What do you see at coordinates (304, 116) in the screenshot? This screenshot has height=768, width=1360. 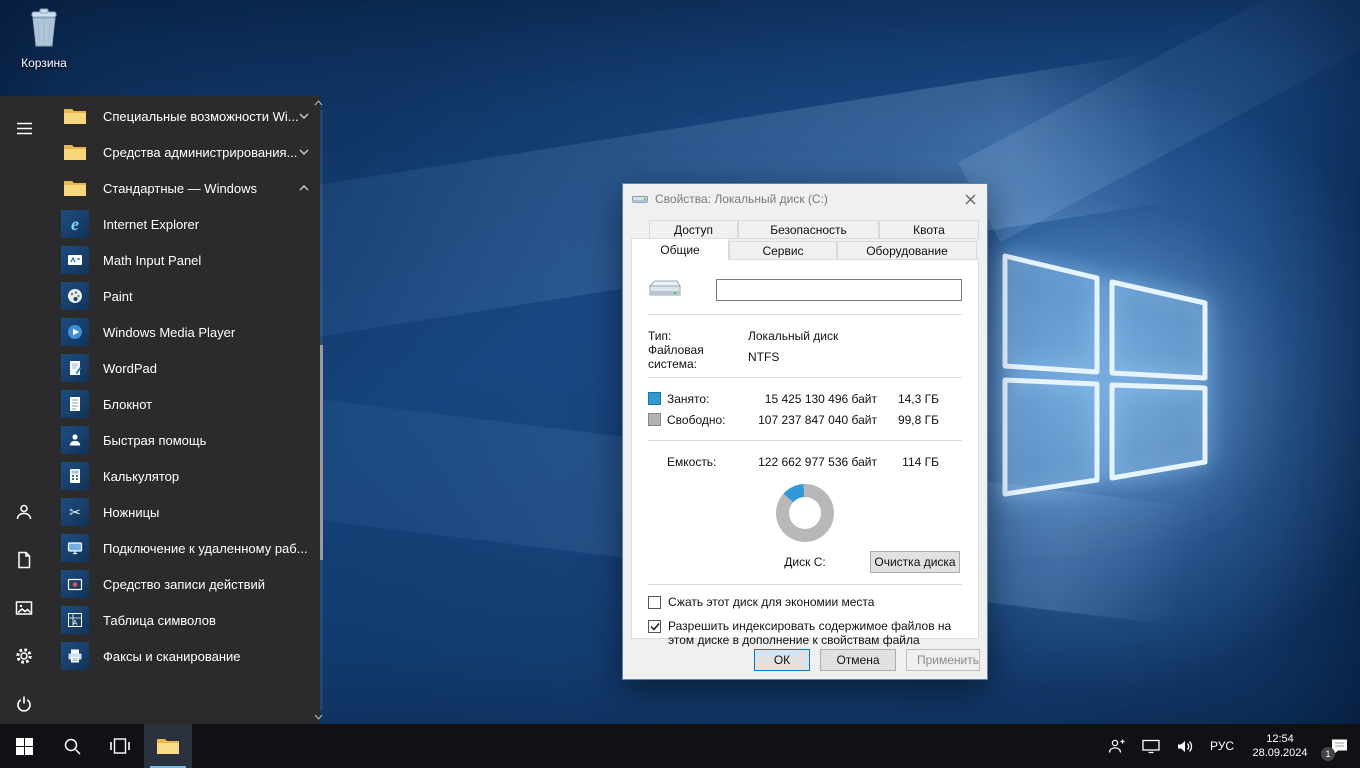 I see `chevron-down-icon` at bounding box center [304, 116].